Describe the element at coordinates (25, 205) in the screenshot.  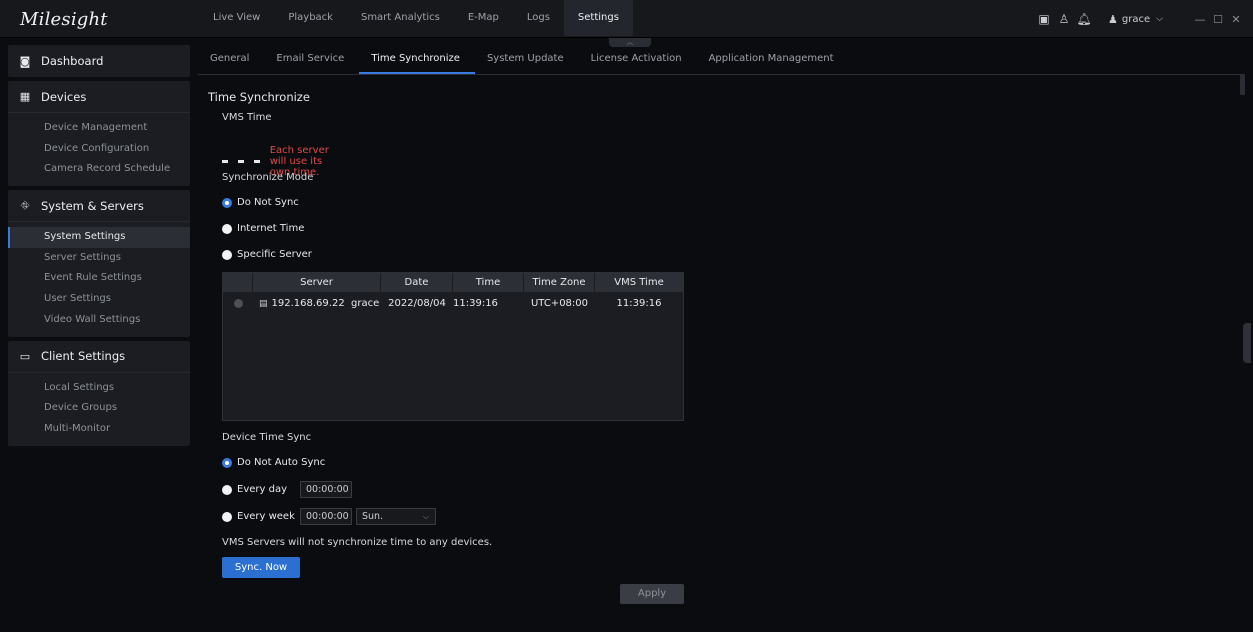
I see `network-icon: ⛗` at that location.